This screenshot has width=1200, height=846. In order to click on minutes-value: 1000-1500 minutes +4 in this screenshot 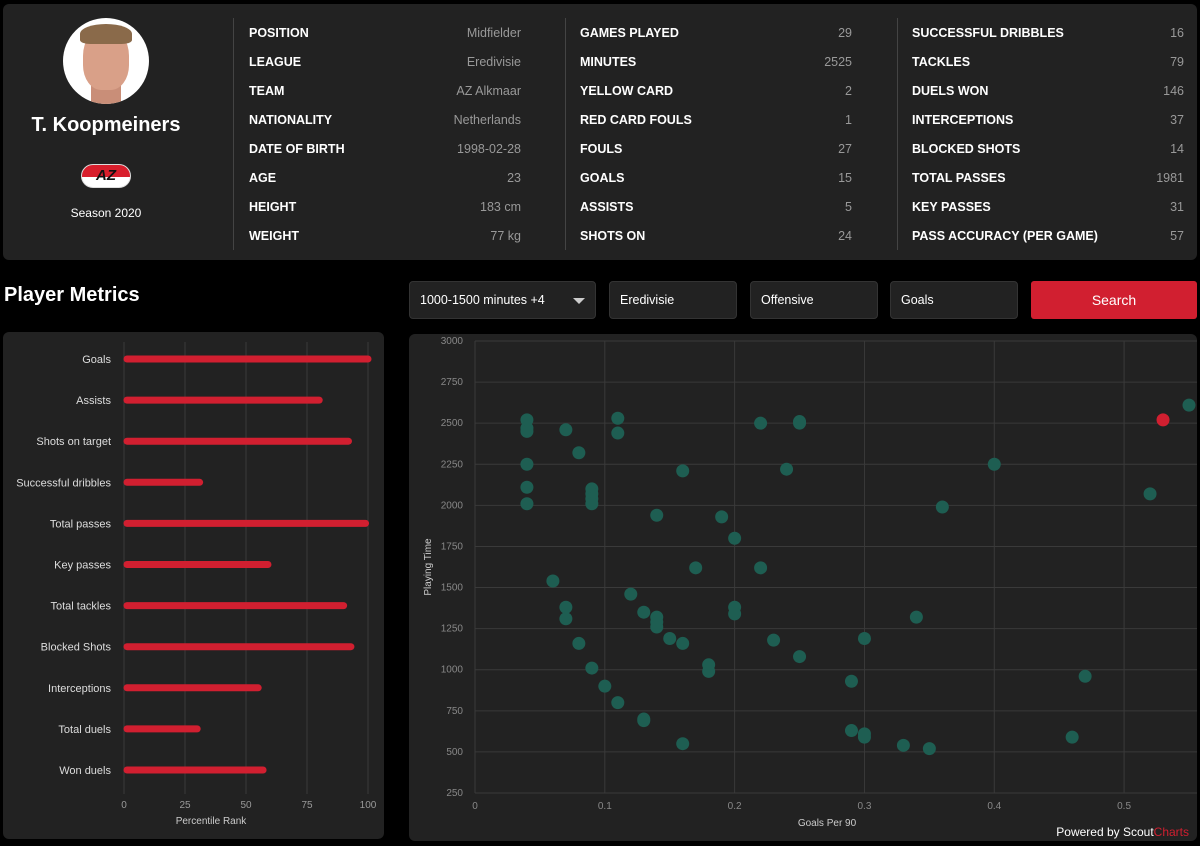, I will do `click(482, 300)`.